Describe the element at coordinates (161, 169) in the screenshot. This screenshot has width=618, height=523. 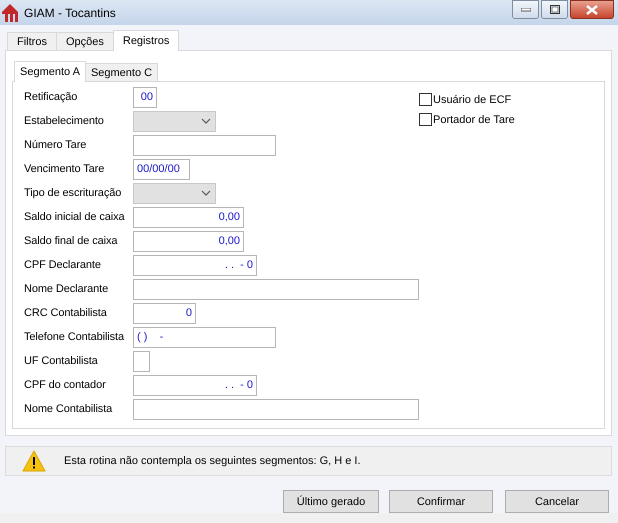
I see `input-field: 00/00/00` at that location.